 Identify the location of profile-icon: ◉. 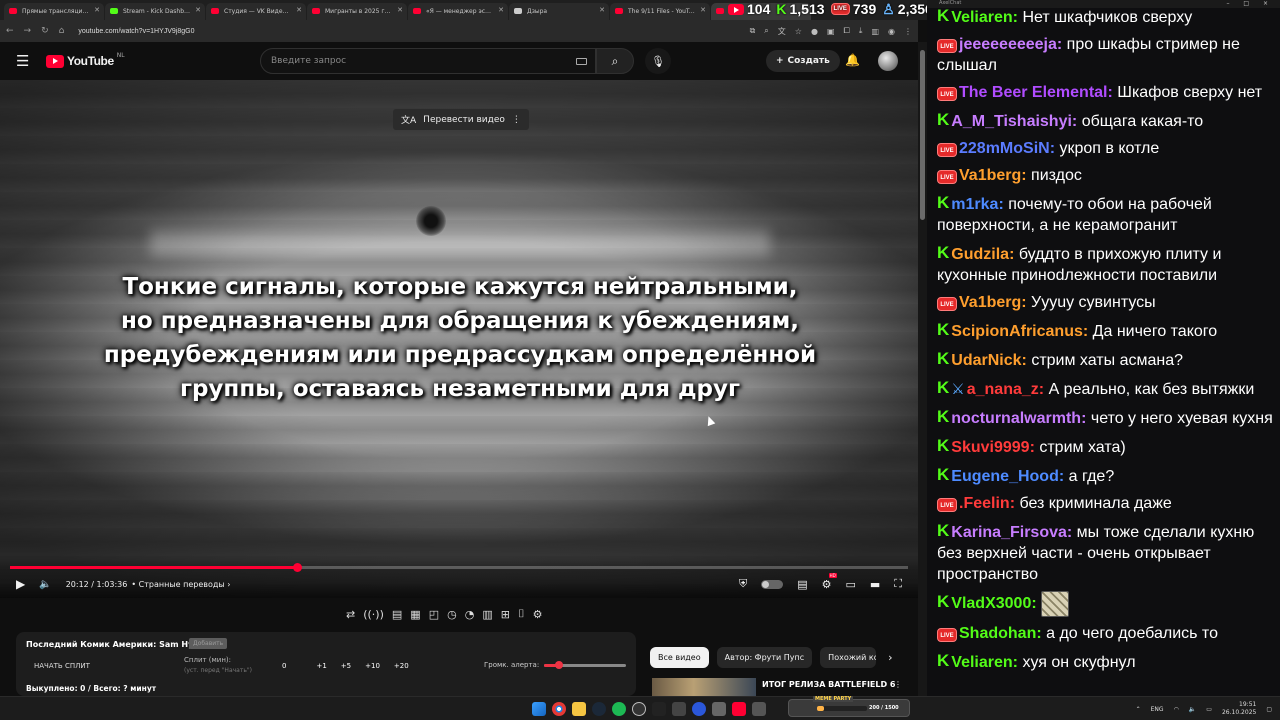
(891, 31).